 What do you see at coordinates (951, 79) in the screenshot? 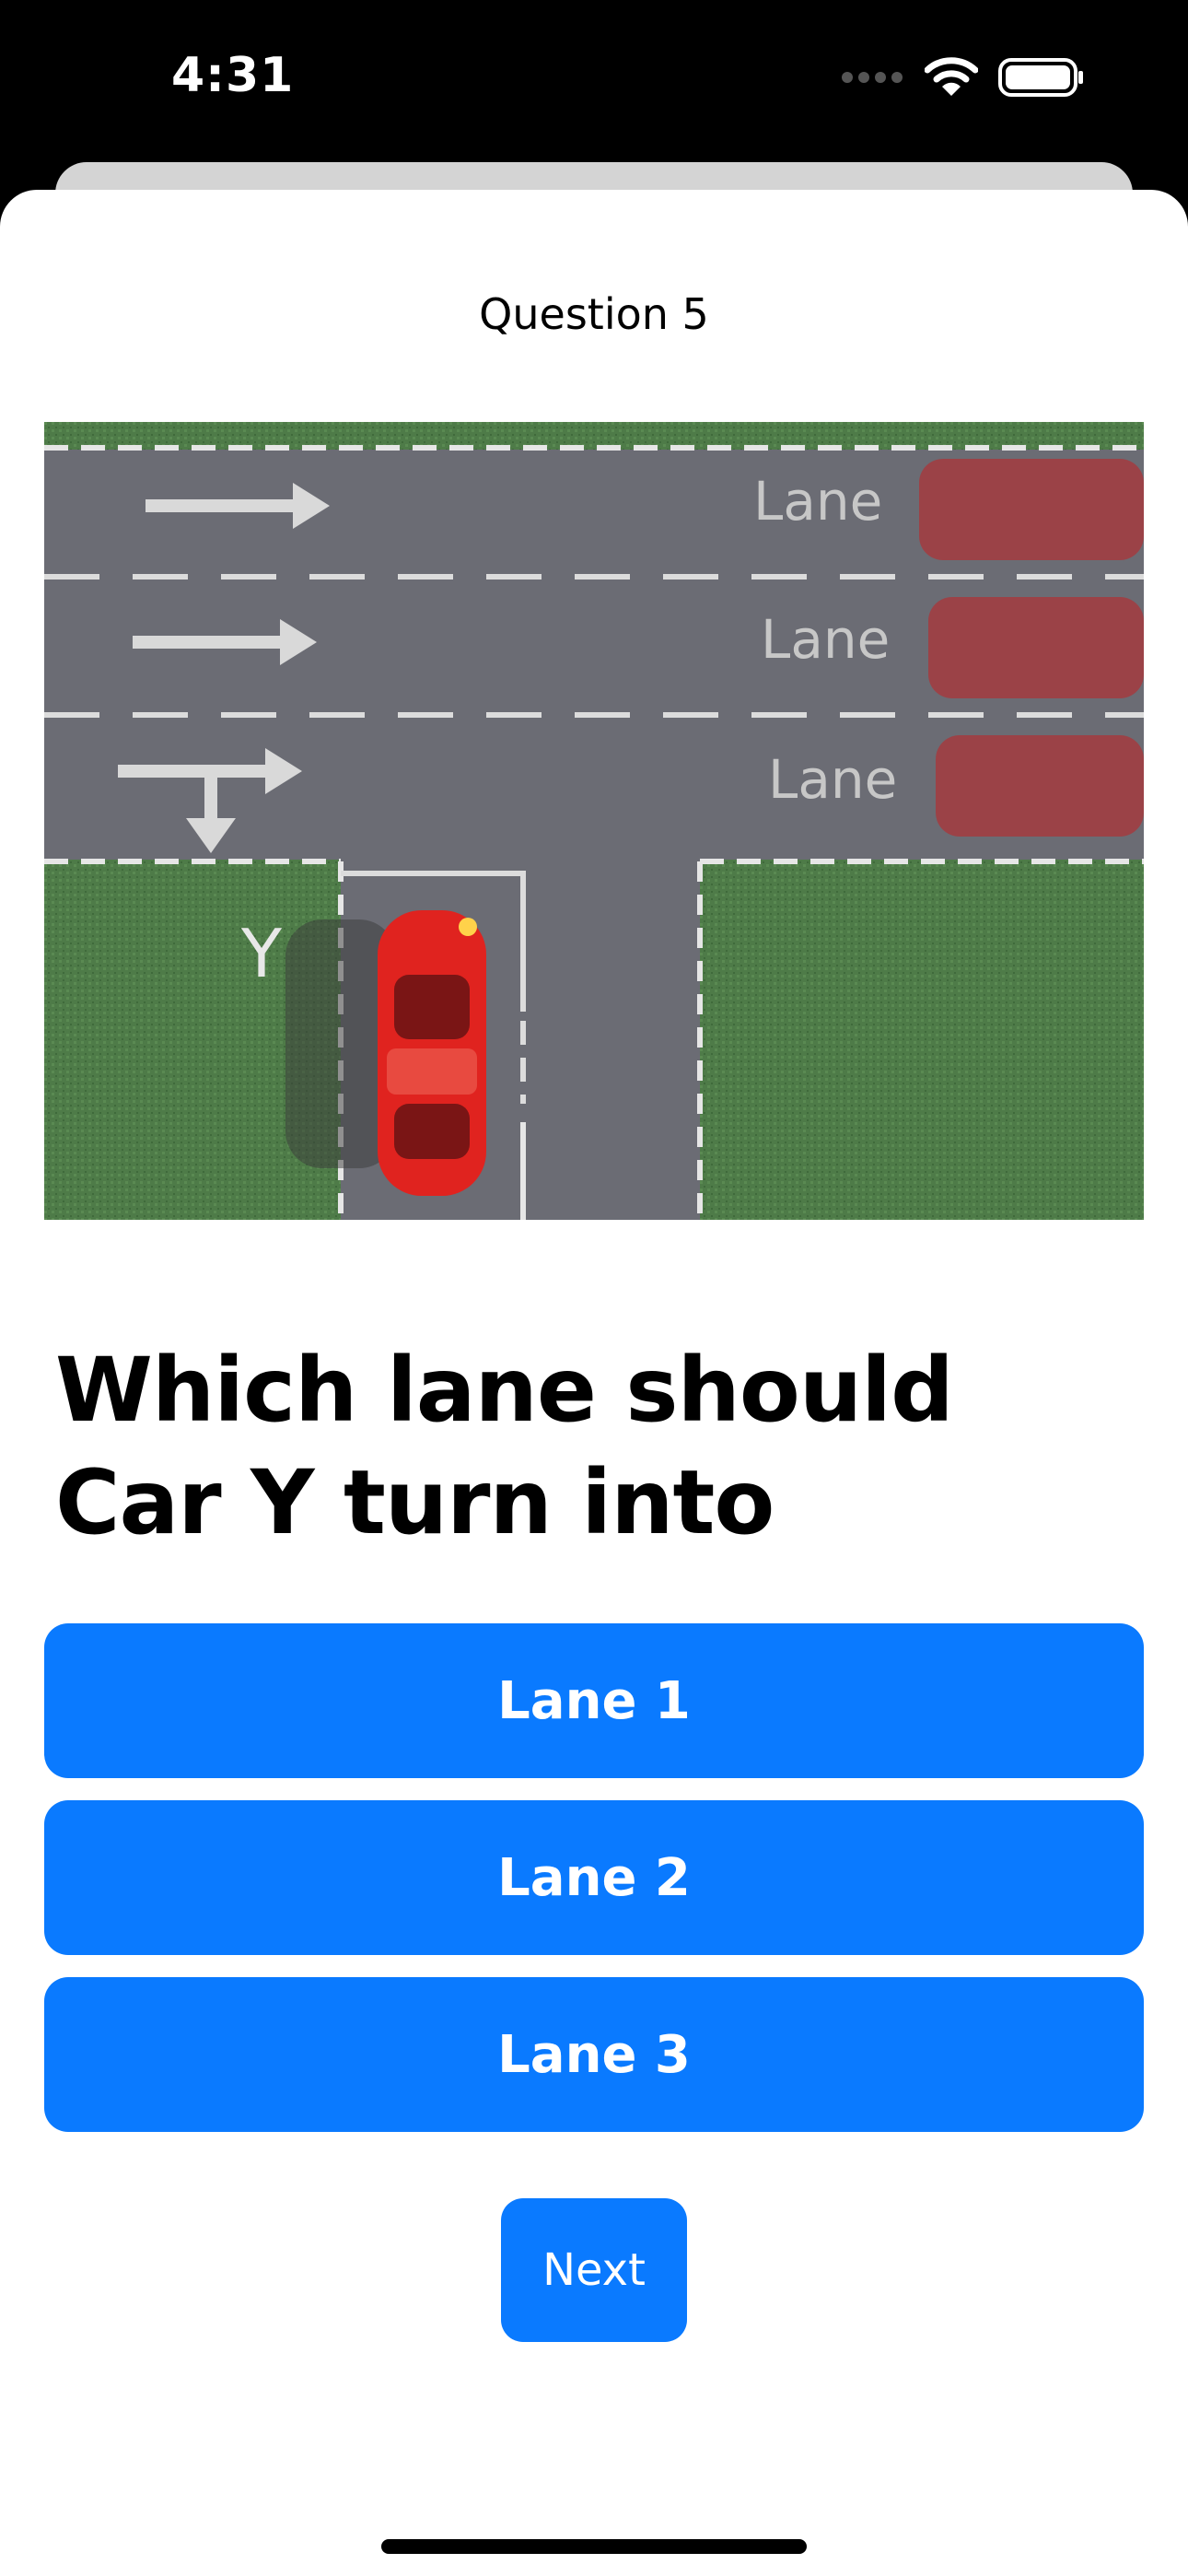
I see `wifi-icon` at bounding box center [951, 79].